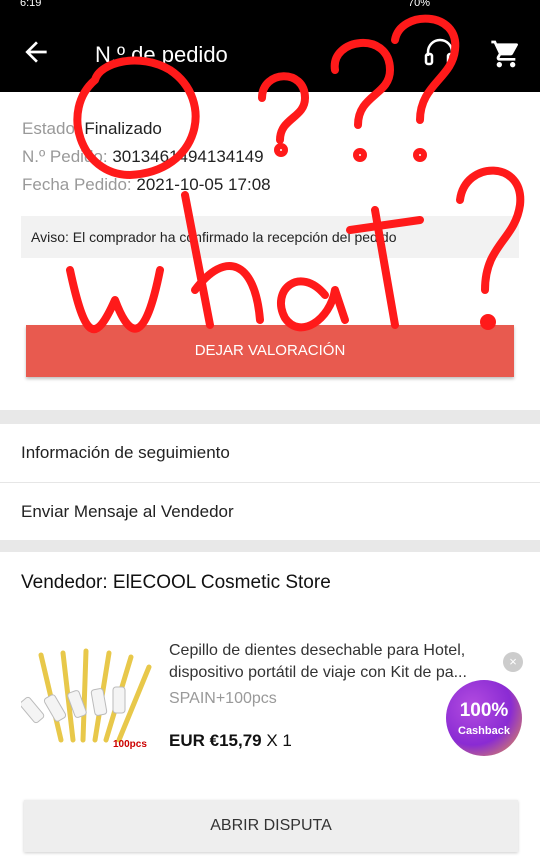 Image resolution: width=540 pixels, height=863 pixels. Describe the element at coordinates (130, 744) in the screenshot. I see `product-image-badge: 100pcs` at that location.